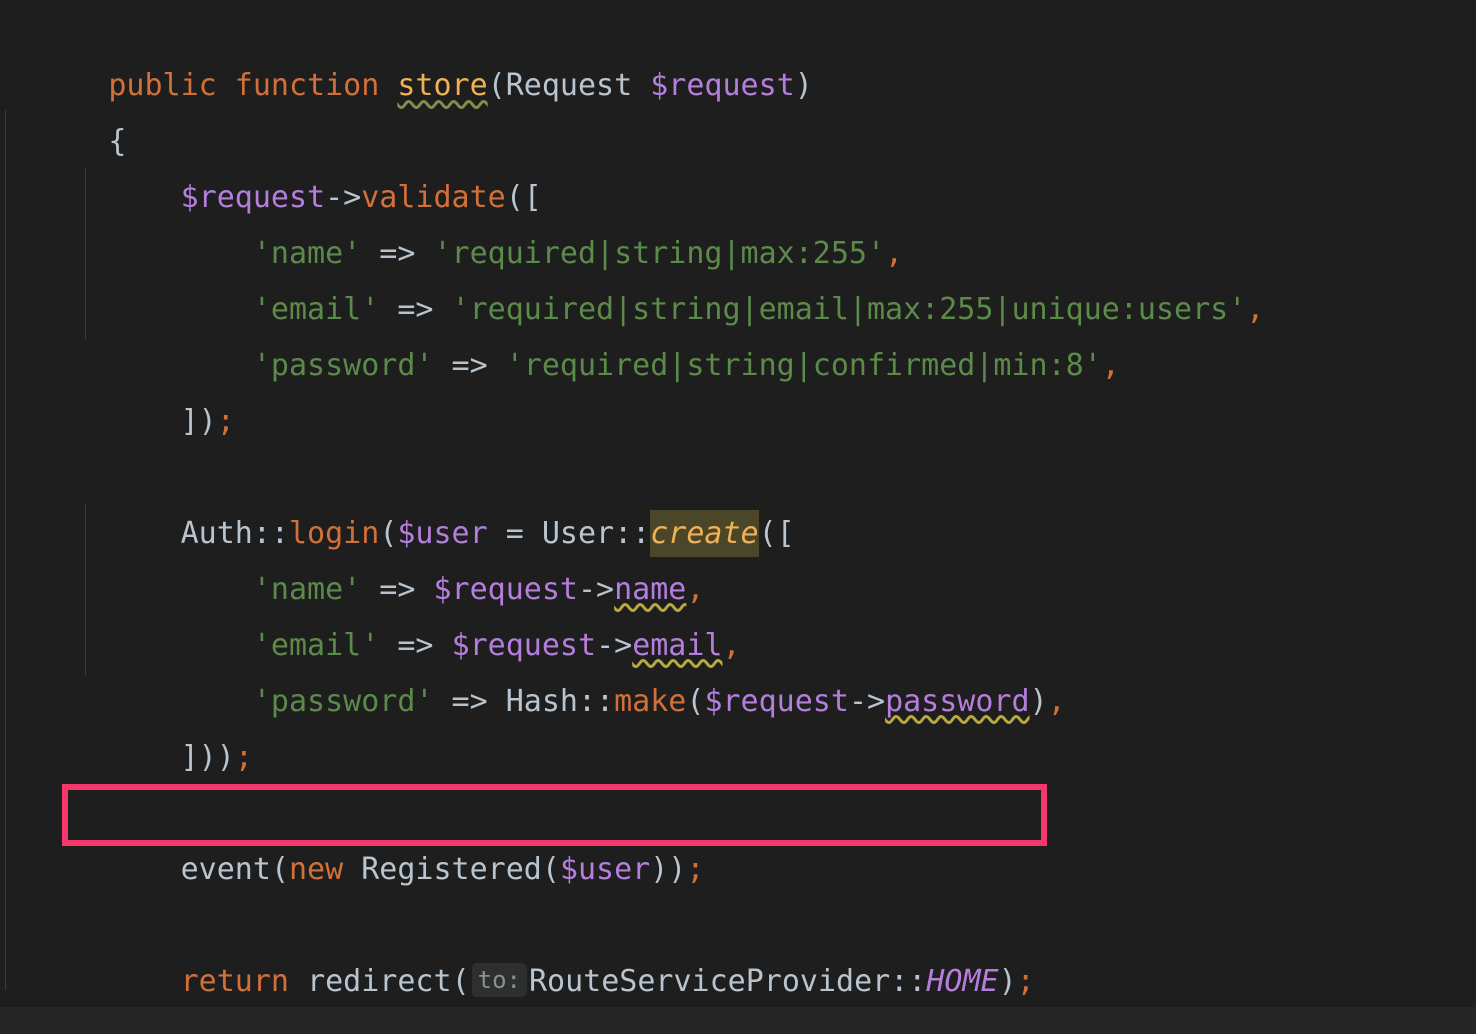 The image size is (1476, 1034). Describe the element at coordinates (803, 365) in the screenshot. I see `token-string-rules-password: 'required|string|confirmed|min:8'` at that location.